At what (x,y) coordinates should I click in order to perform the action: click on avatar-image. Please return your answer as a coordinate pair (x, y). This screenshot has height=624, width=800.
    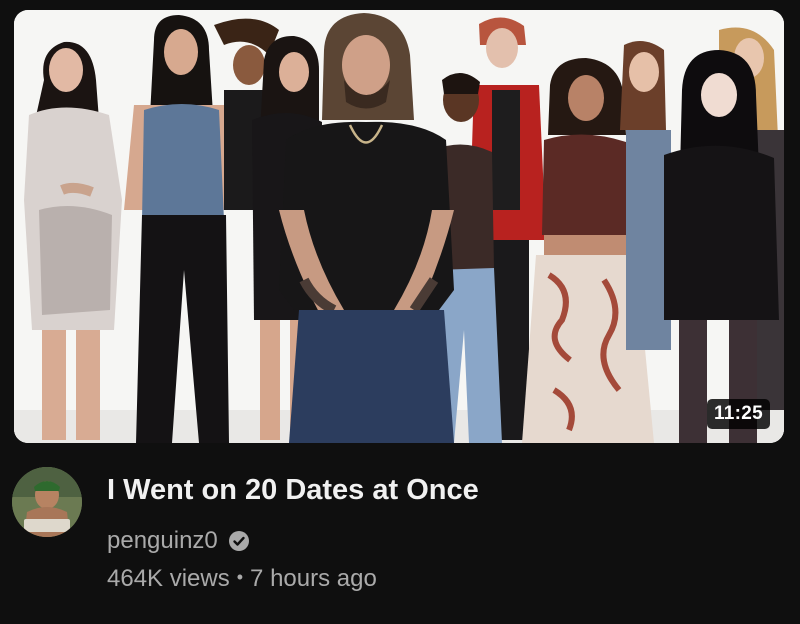
    Looking at the image, I should click on (47, 502).